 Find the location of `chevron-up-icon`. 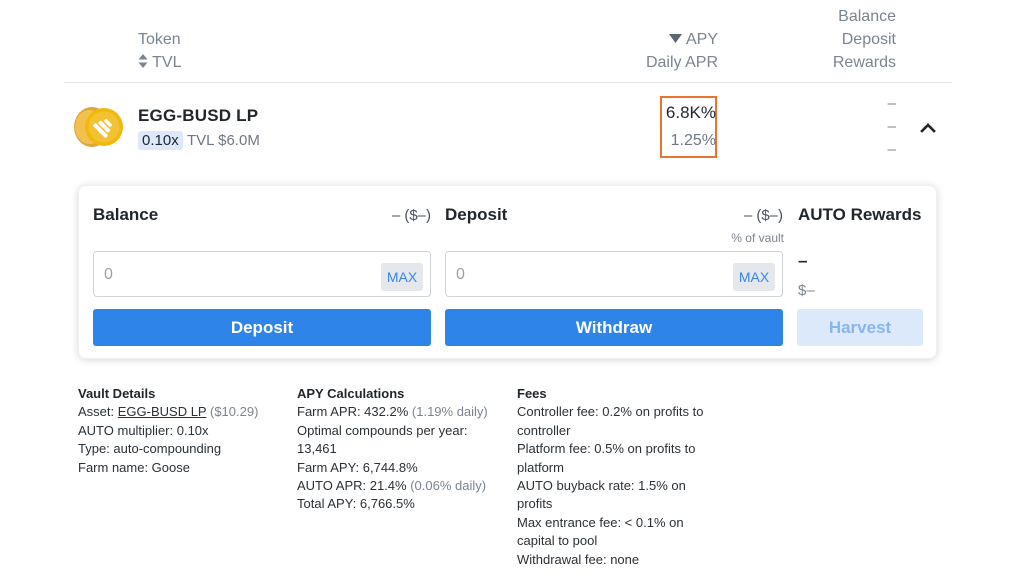

chevron-up-icon is located at coordinates (928, 128).